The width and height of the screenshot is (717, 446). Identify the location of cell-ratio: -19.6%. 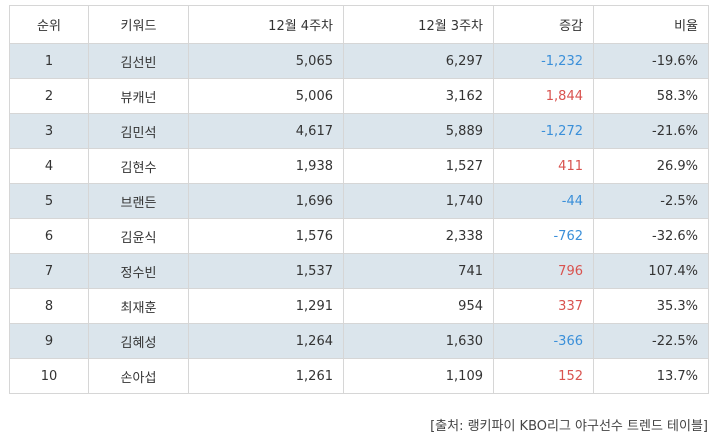
(651, 61).